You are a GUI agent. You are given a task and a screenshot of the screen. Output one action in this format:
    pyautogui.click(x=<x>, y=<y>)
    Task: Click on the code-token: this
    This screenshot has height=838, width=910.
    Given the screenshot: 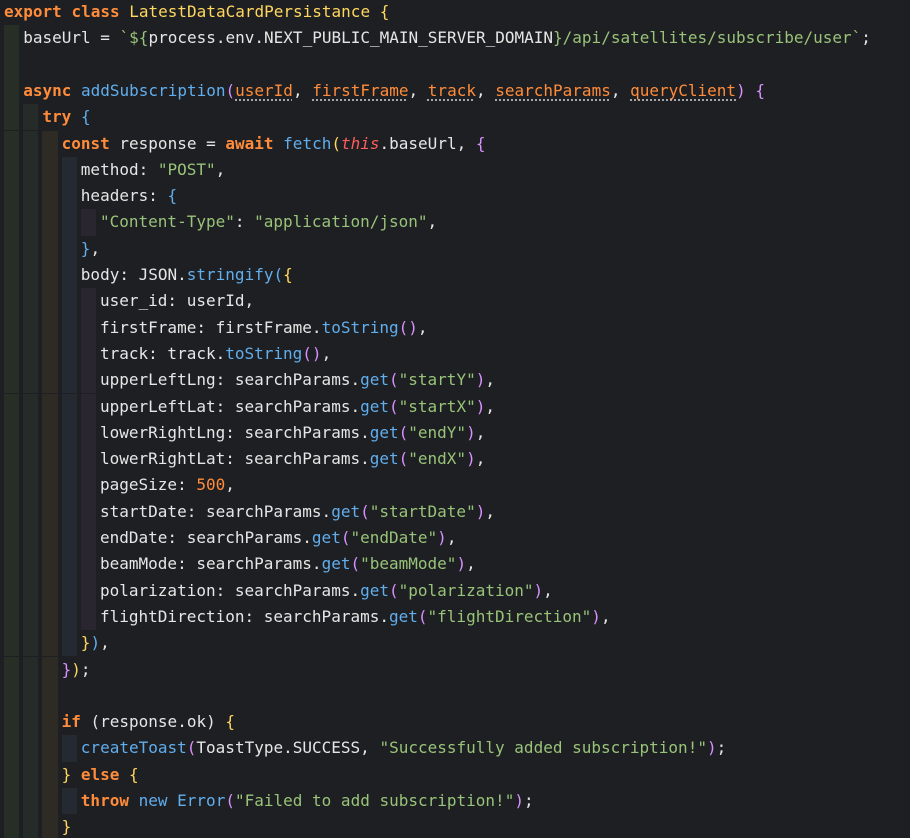 What is the action you would take?
    pyautogui.click(x=360, y=143)
    